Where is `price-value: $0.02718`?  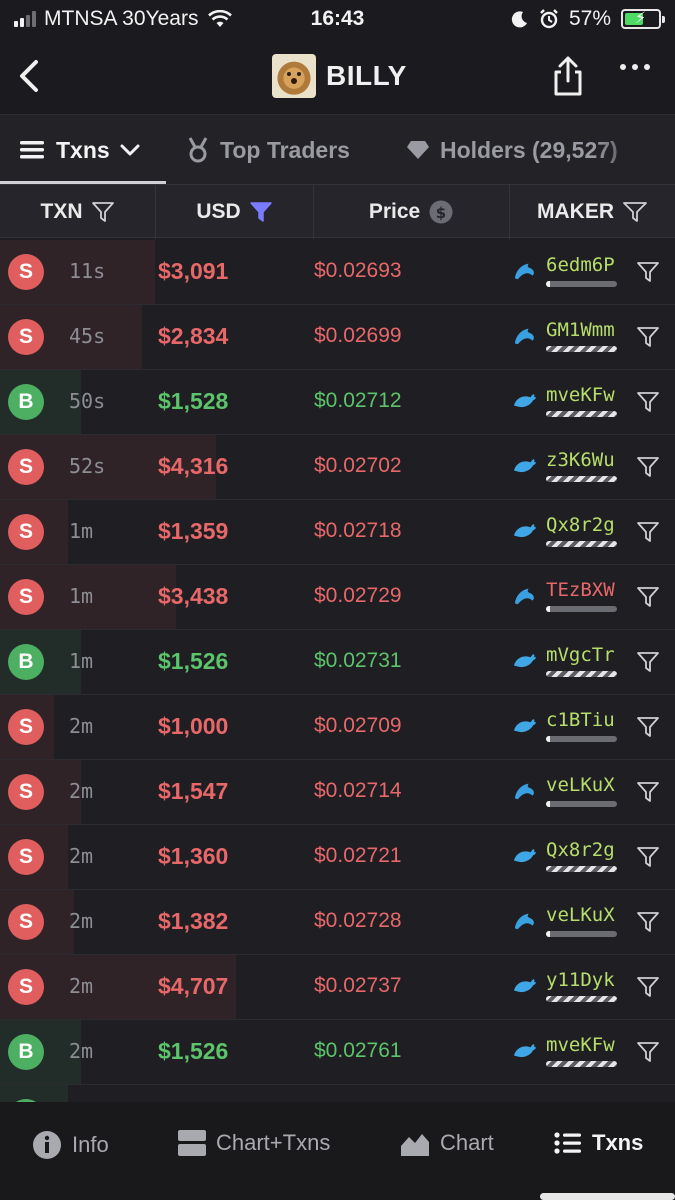 price-value: $0.02718 is located at coordinates (358, 530).